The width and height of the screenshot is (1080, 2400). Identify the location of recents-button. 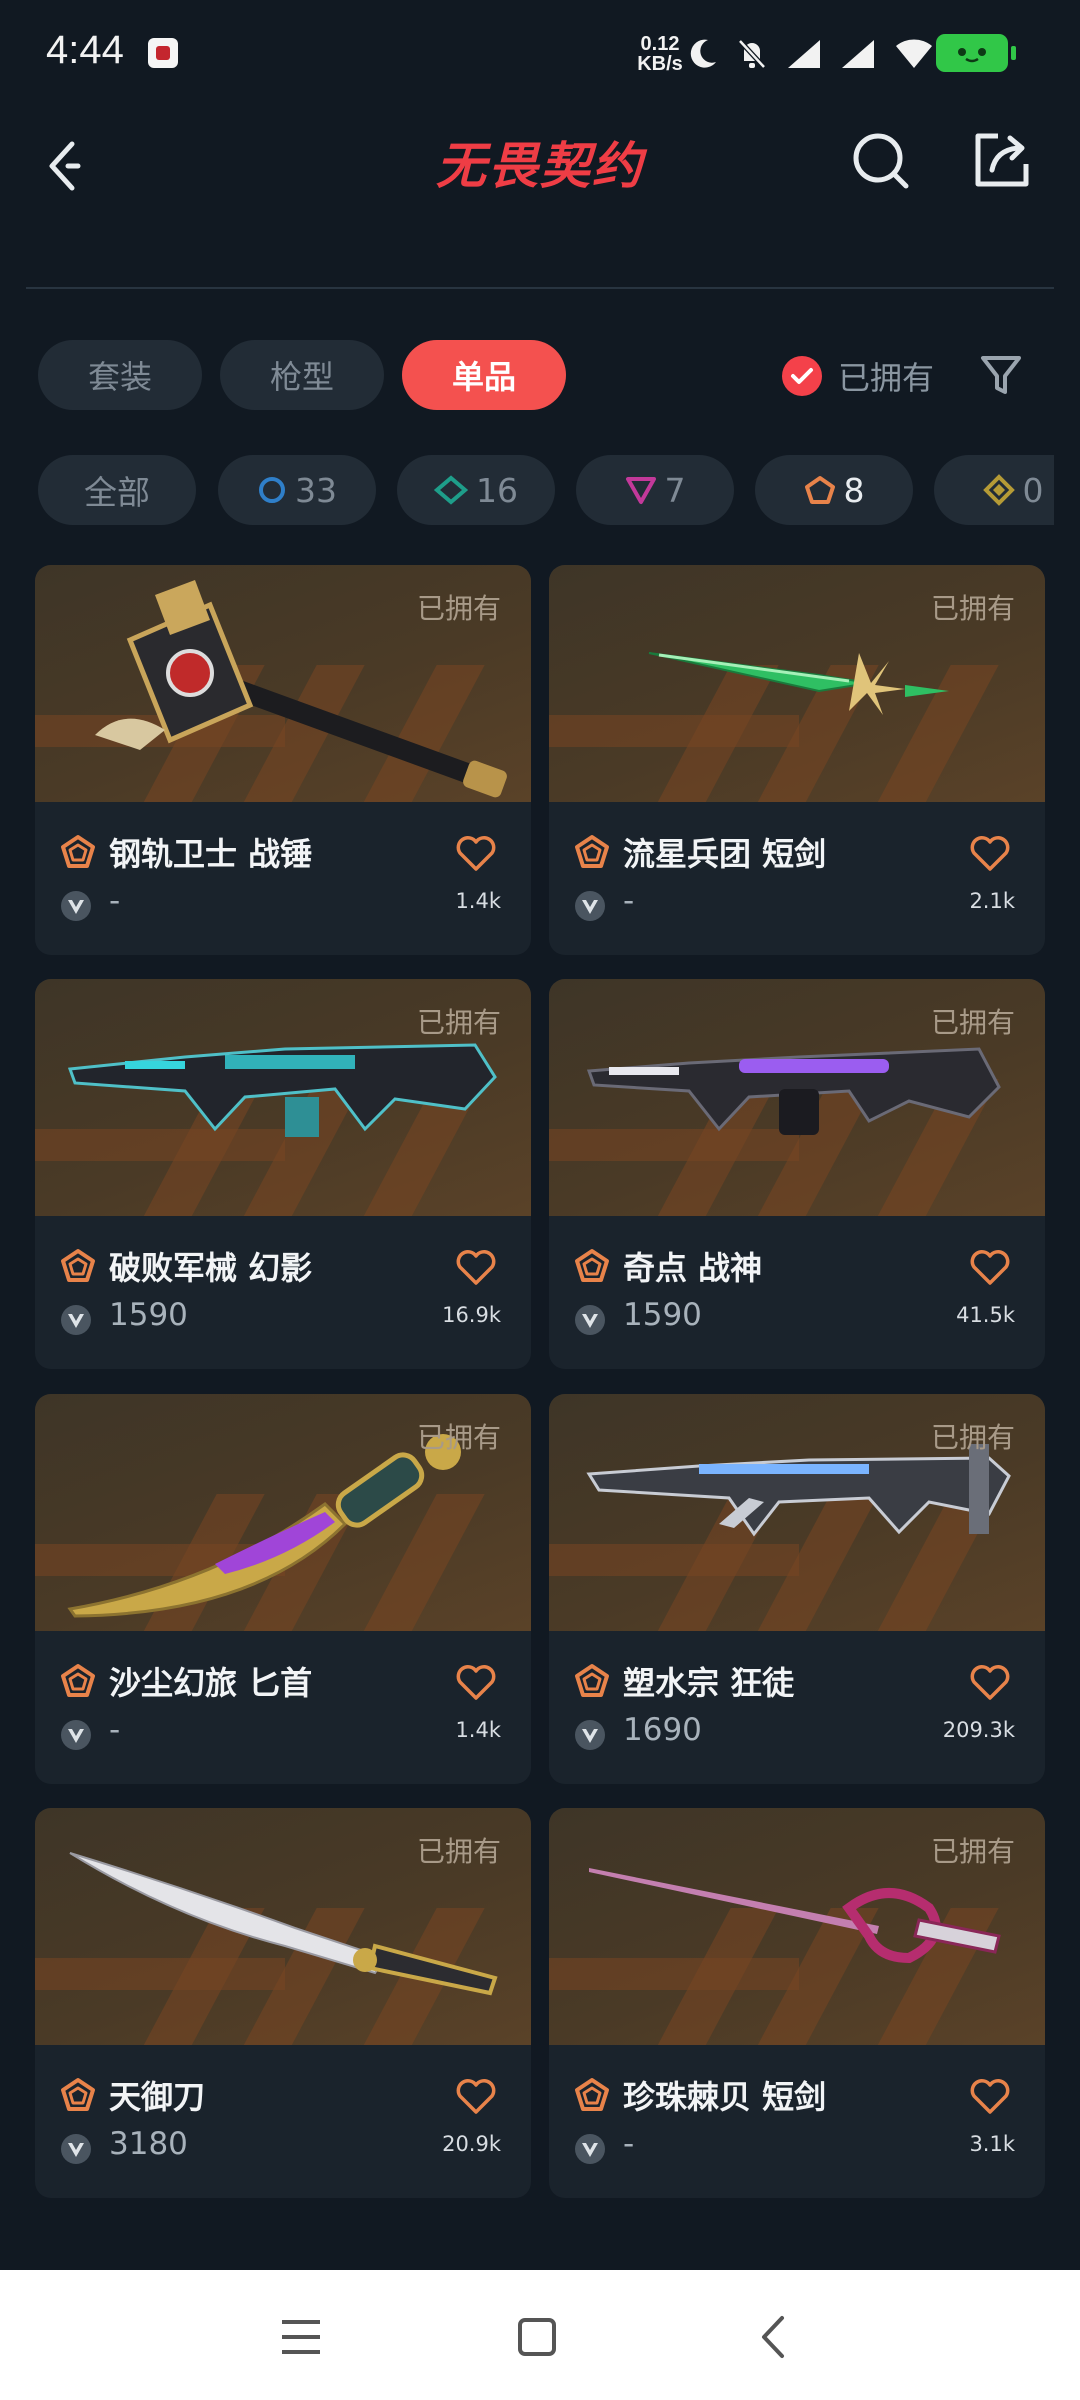
(301, 2337).